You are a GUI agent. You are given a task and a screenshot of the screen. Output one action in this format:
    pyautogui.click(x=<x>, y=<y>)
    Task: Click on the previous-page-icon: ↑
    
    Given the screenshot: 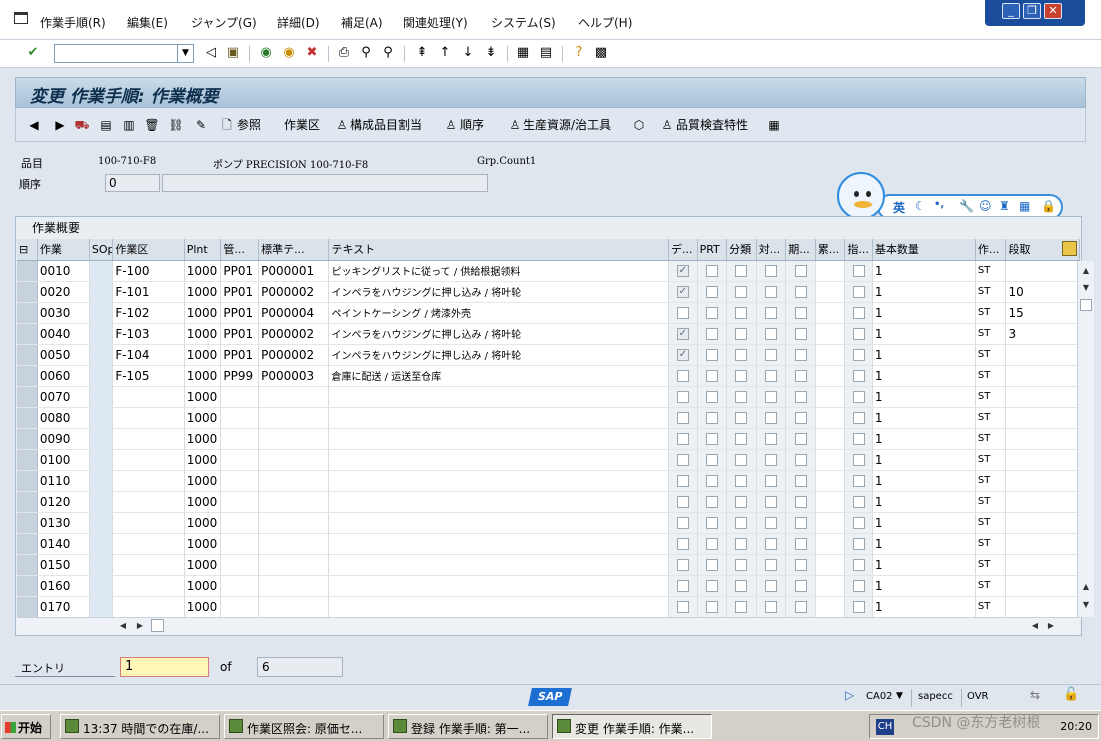 What is the action you would take?
    pyautogui.click(x=445, y=53)
    